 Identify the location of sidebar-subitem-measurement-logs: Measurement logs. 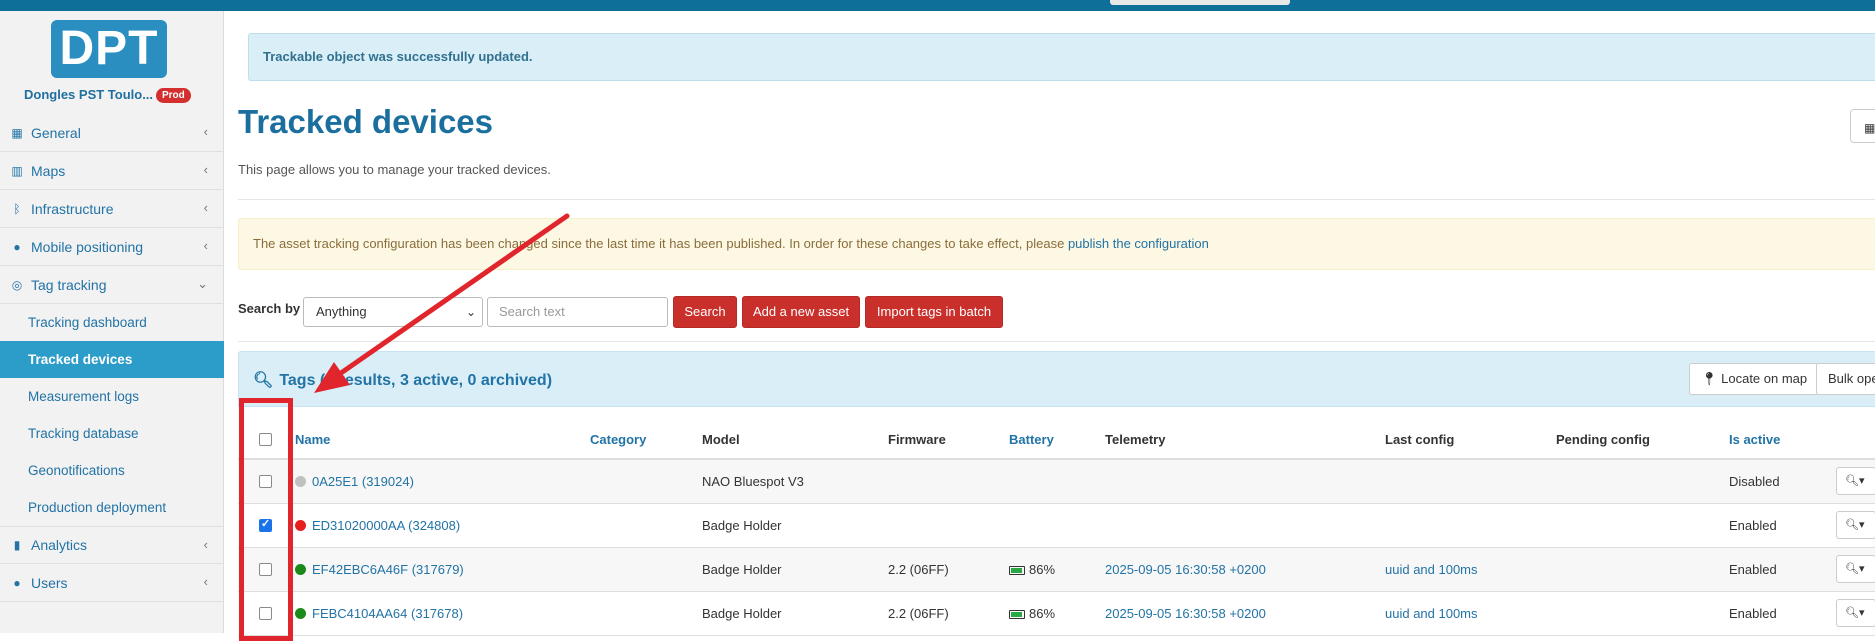
(112, 396).